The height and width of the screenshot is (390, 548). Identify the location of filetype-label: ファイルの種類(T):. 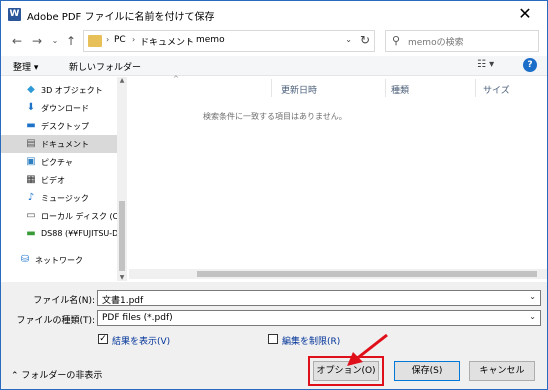
(55, 321).